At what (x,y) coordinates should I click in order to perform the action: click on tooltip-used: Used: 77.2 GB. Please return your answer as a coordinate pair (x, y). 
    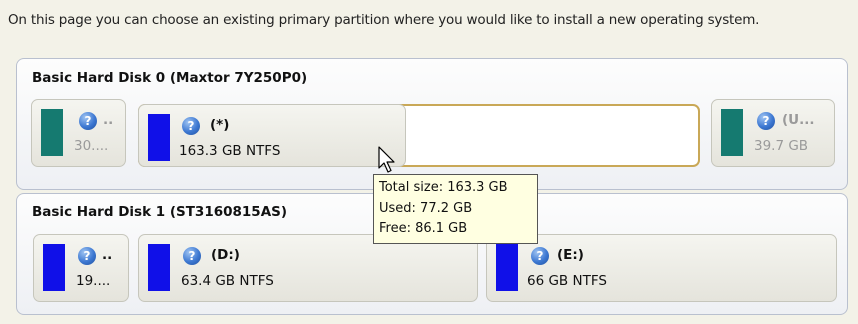
    Looking at the image, I should click on (426, 208).